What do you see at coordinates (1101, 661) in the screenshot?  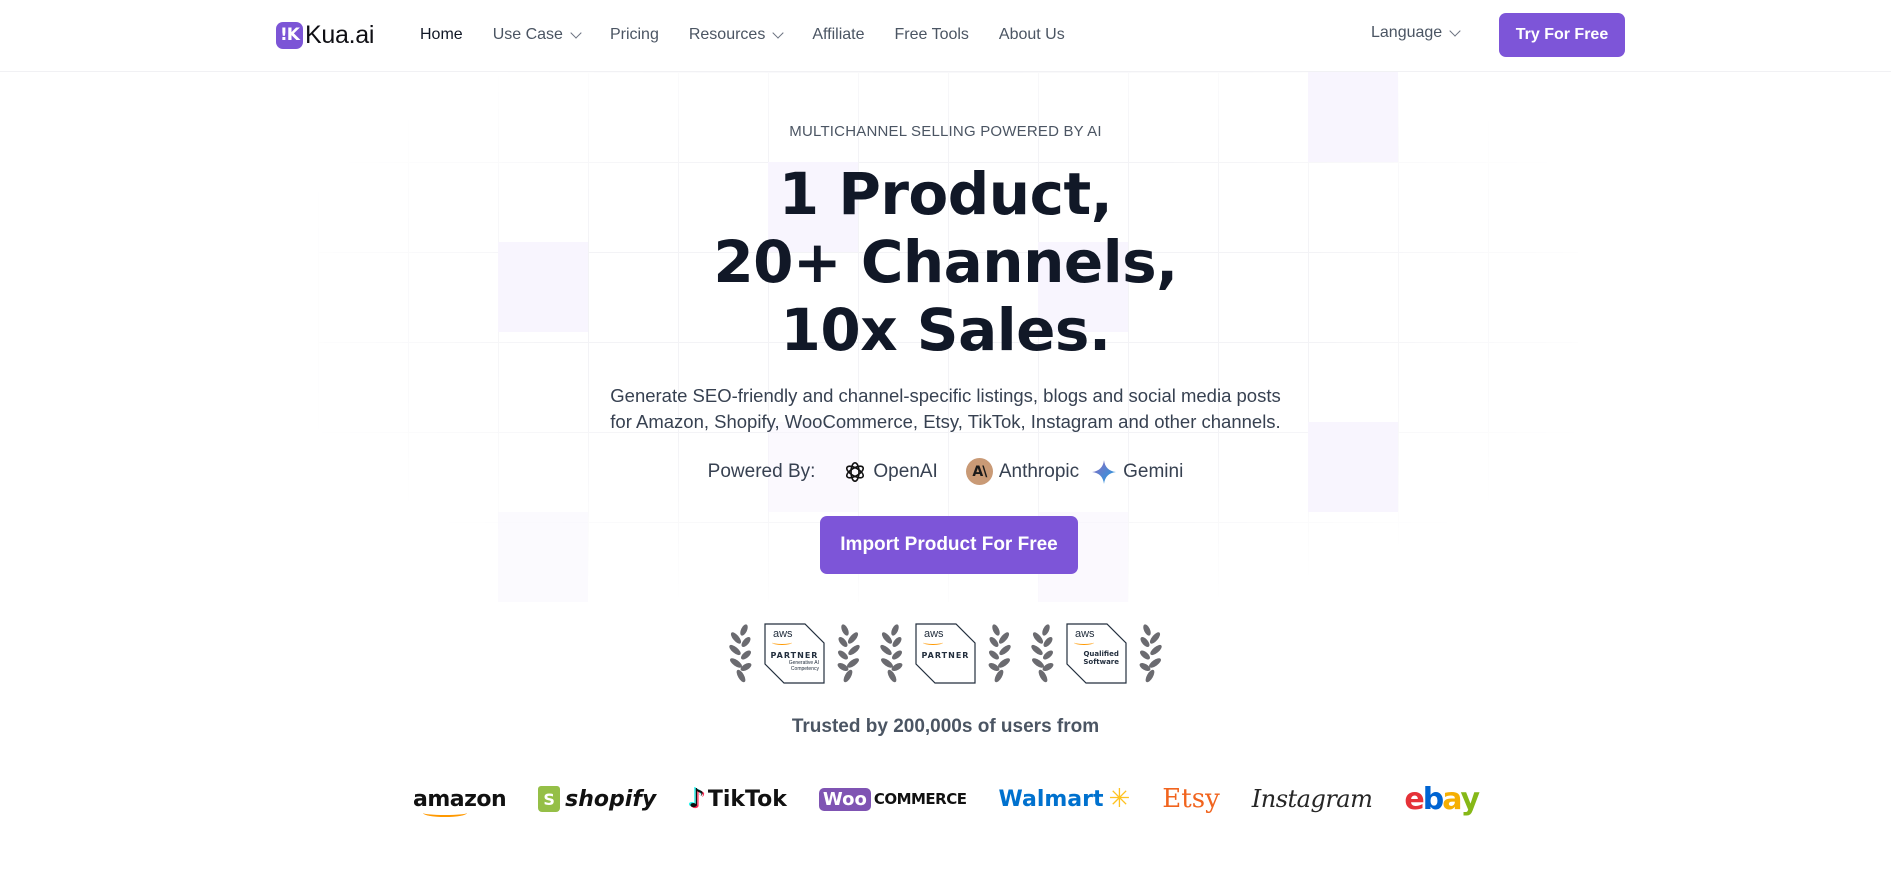 I see `badge-subtitle-line: Software` at bounding box center [1101, 661].